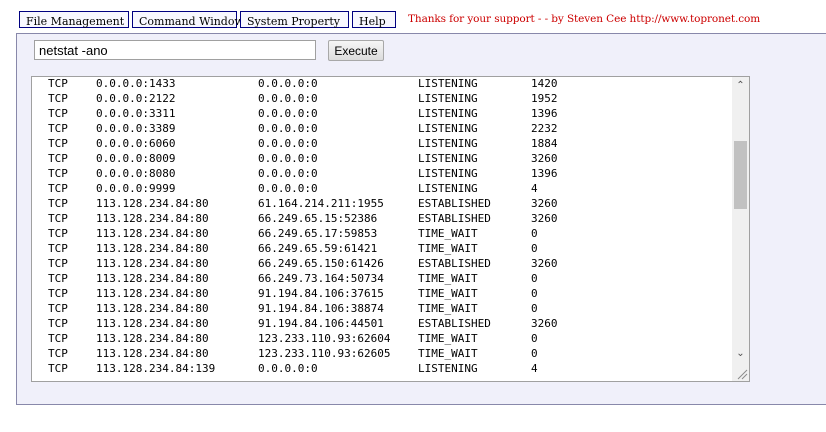 The width and height of the screenshot is (826, 432). What do you see at coordinates (324, 338) in the screenshot?
I see `cell-foreign: 123.233.110.93:62604` at bounding box center [324, 338].